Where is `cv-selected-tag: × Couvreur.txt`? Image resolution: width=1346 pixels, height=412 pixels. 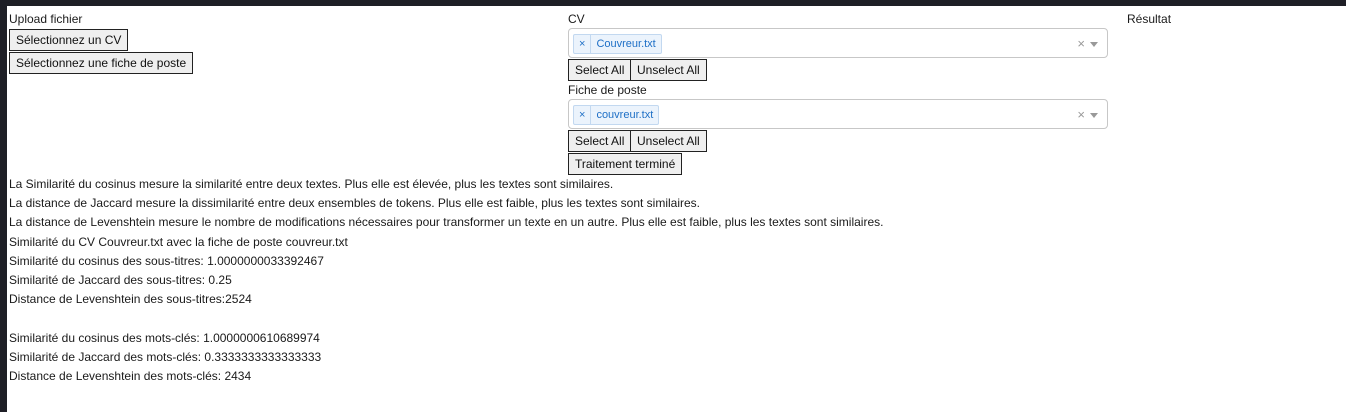
cv-selected-tag: × Couvreur.txt is located at coordinates (617, 44).